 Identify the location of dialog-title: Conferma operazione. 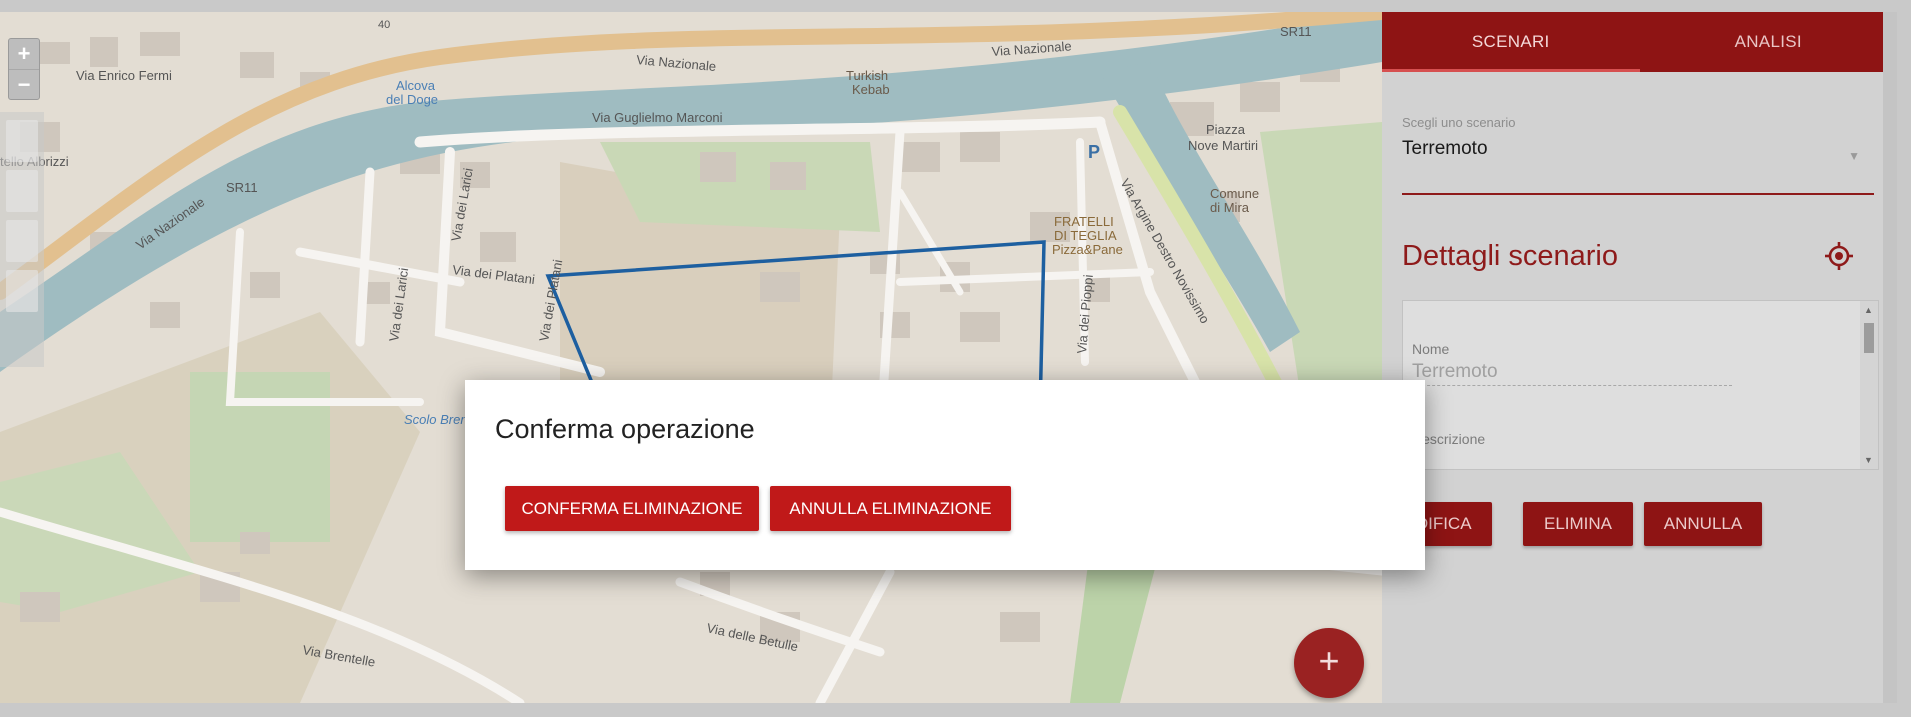
(625, 429).